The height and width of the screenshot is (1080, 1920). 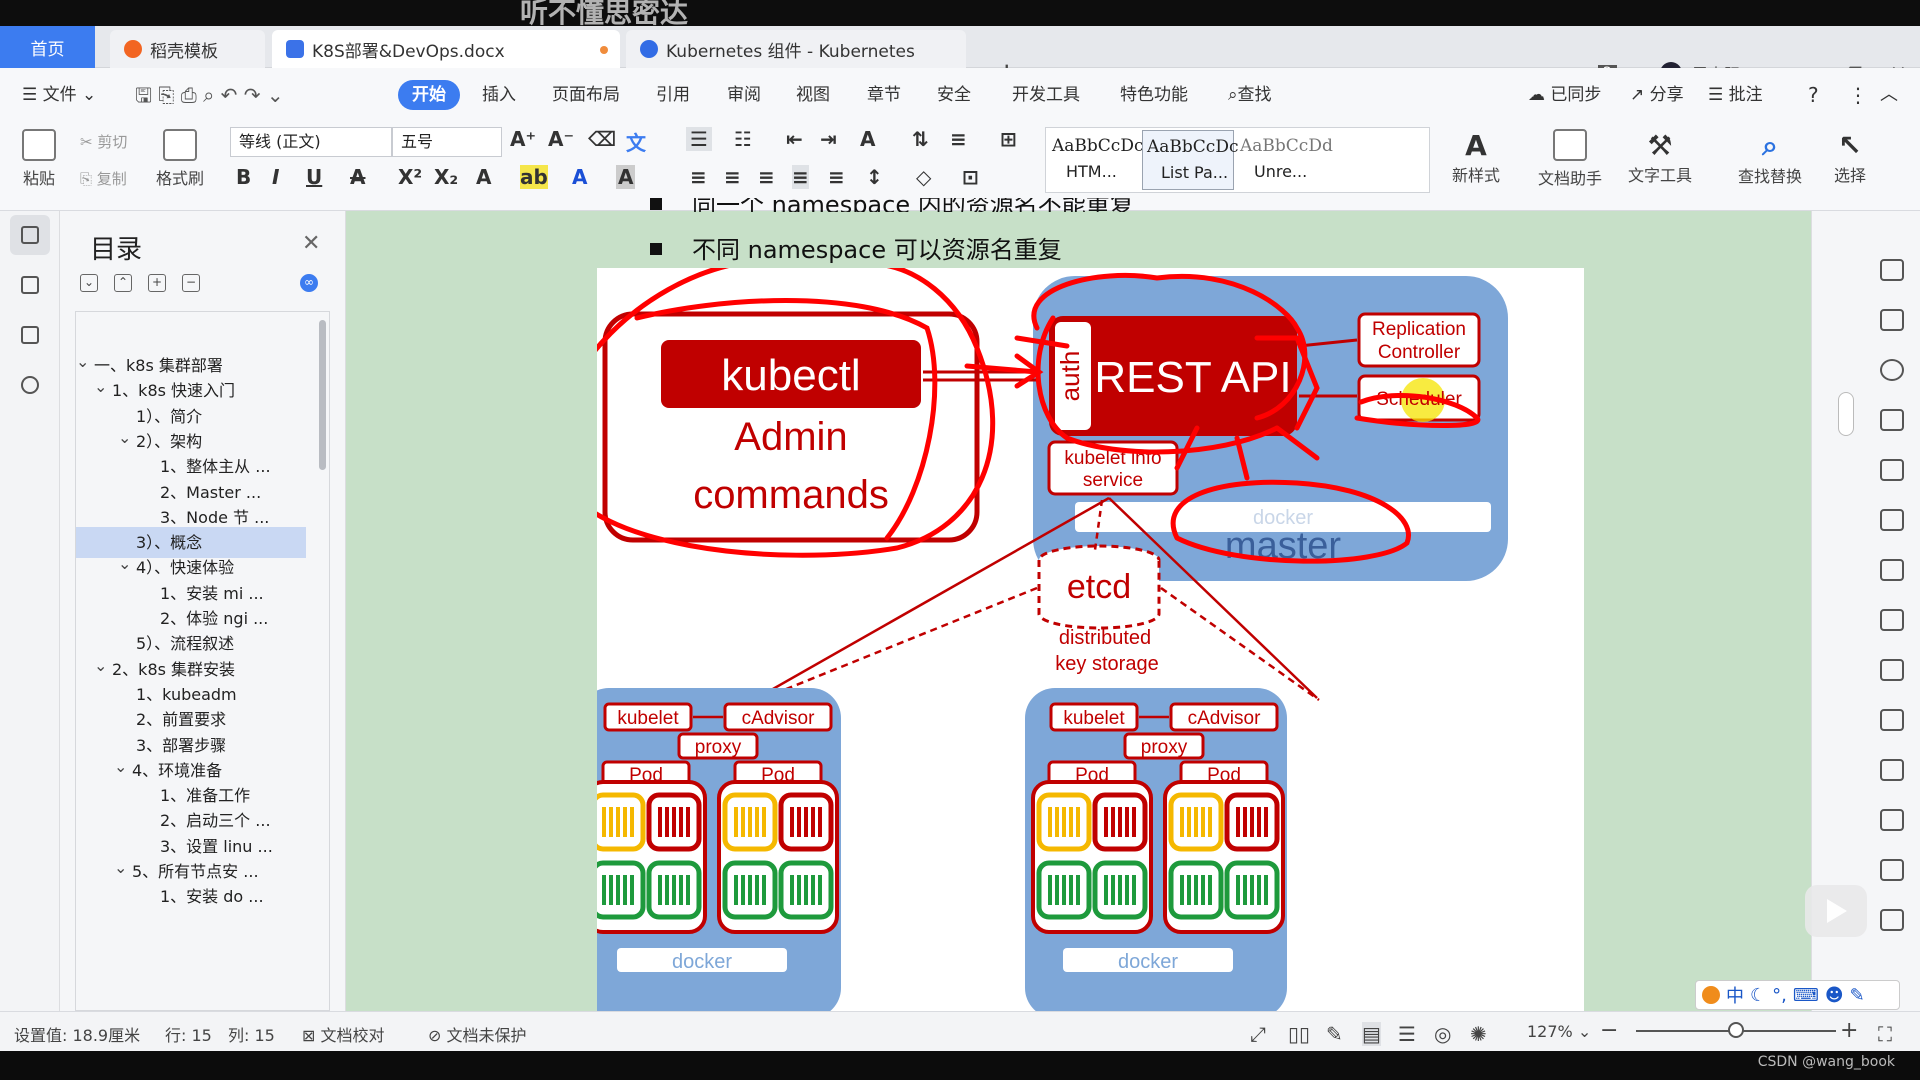 What do you see at coordinates (534, 177) in the screenshot?
I see `highlight-icon: ab` at bounding box center [534, 177].